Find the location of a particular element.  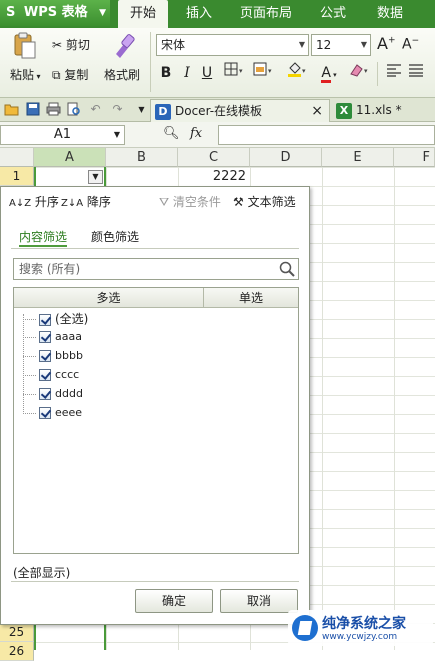

formula-input is located at coordinates (326, 135).